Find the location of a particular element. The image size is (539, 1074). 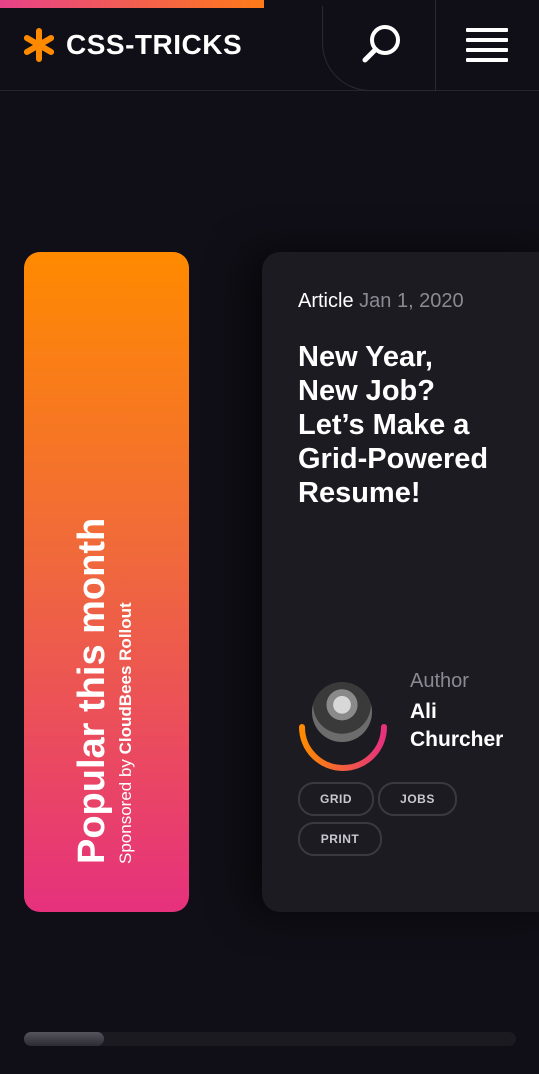

asterisk-logo-icon is located at coordinates (39, 45).